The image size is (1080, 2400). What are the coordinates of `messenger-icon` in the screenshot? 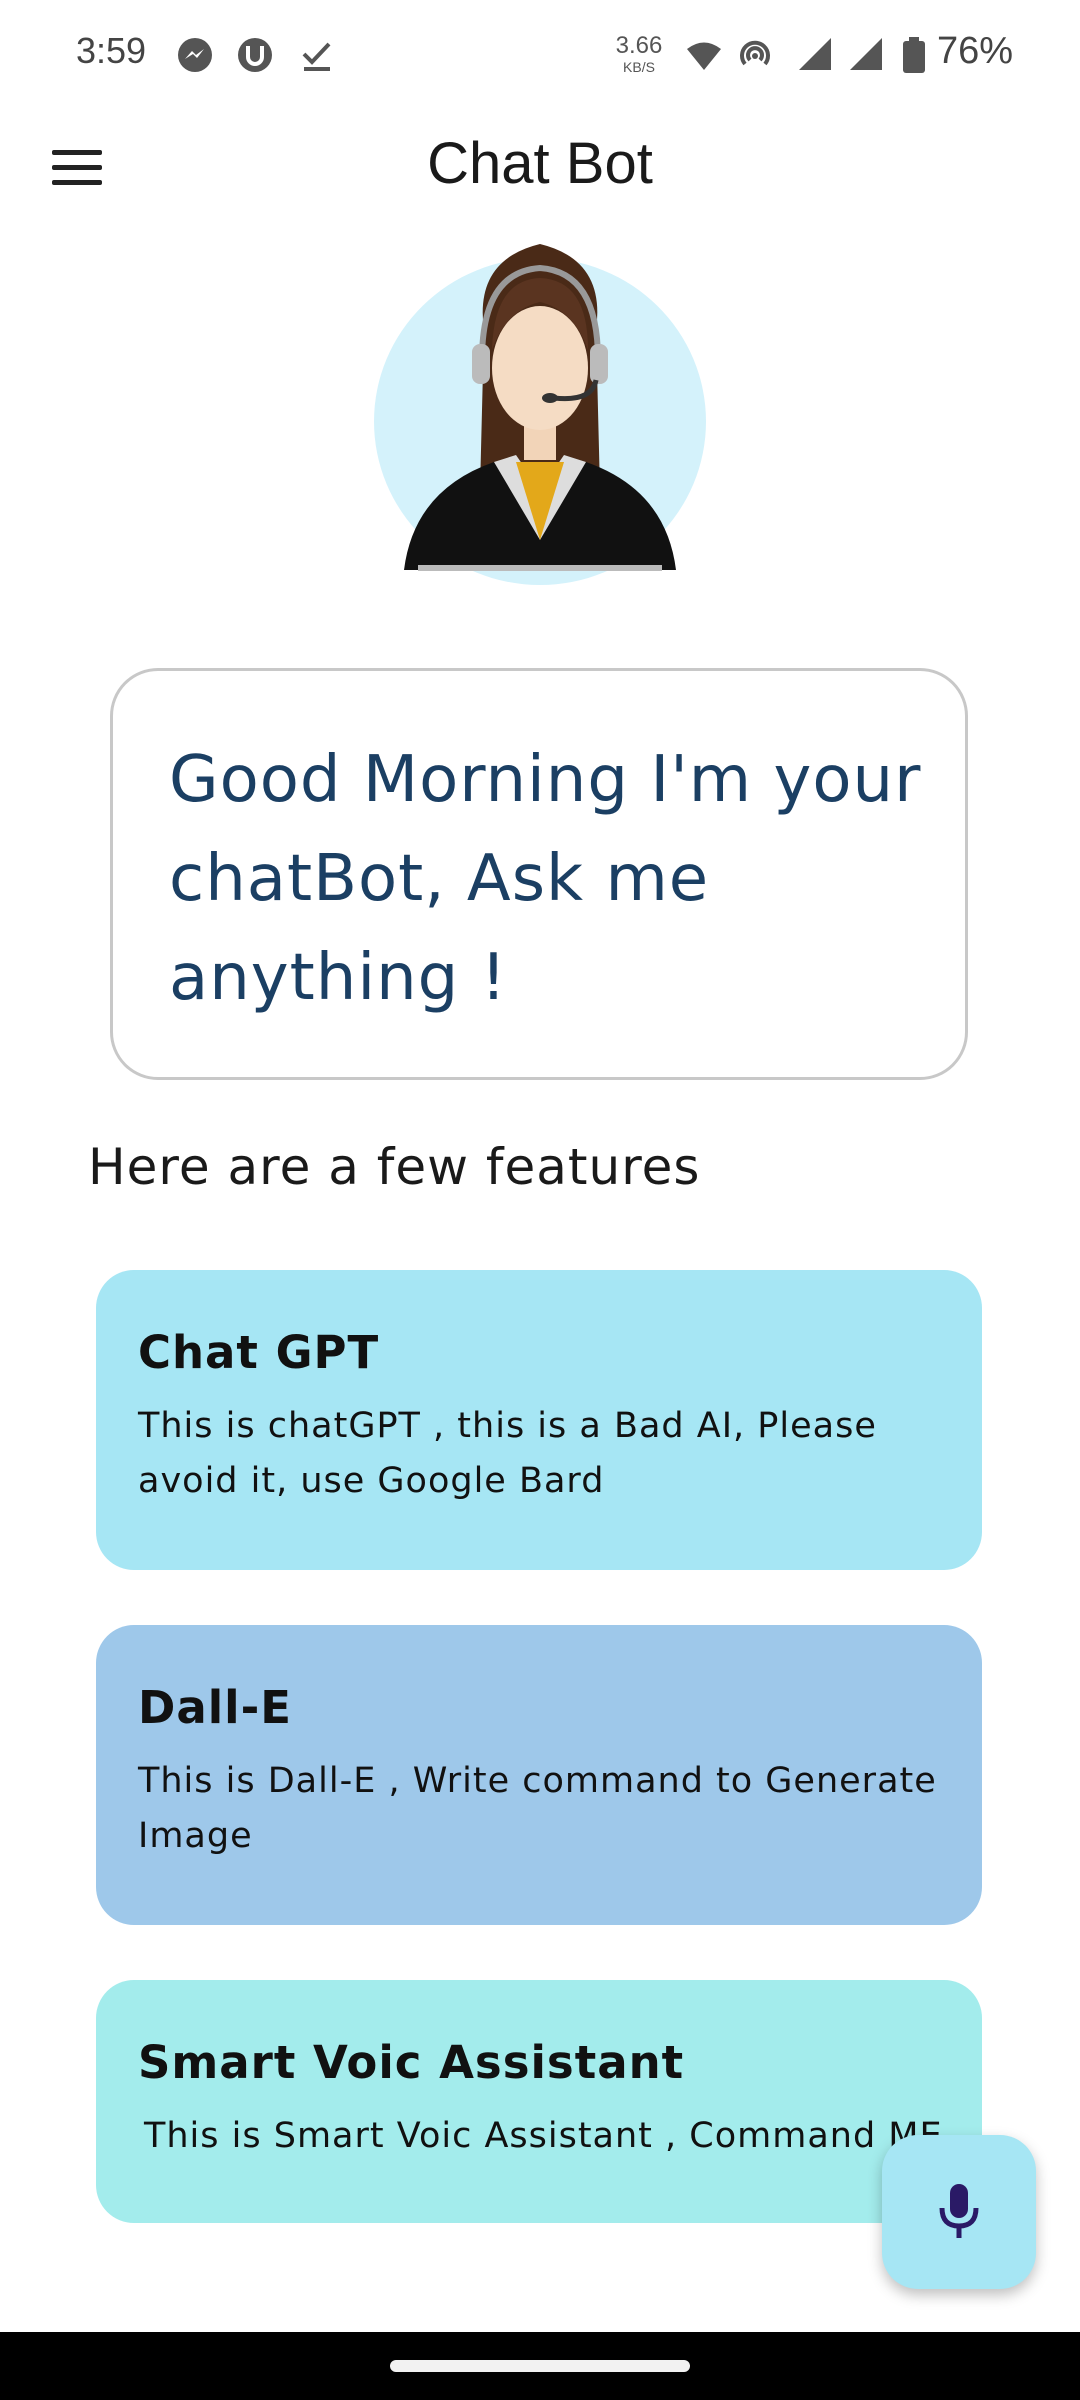 It's located at (195, 55).